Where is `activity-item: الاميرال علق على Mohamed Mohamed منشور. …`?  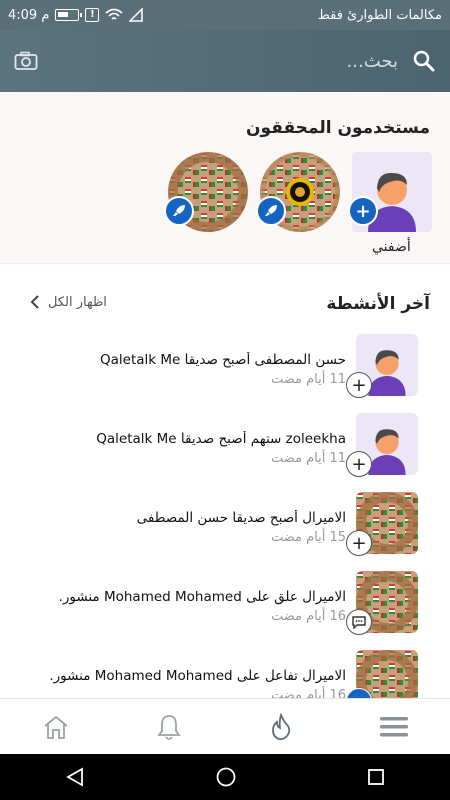 activity-item: الاميرال علق على Mohamed Mohamed منشور. … is located at coordinates (225, 609).